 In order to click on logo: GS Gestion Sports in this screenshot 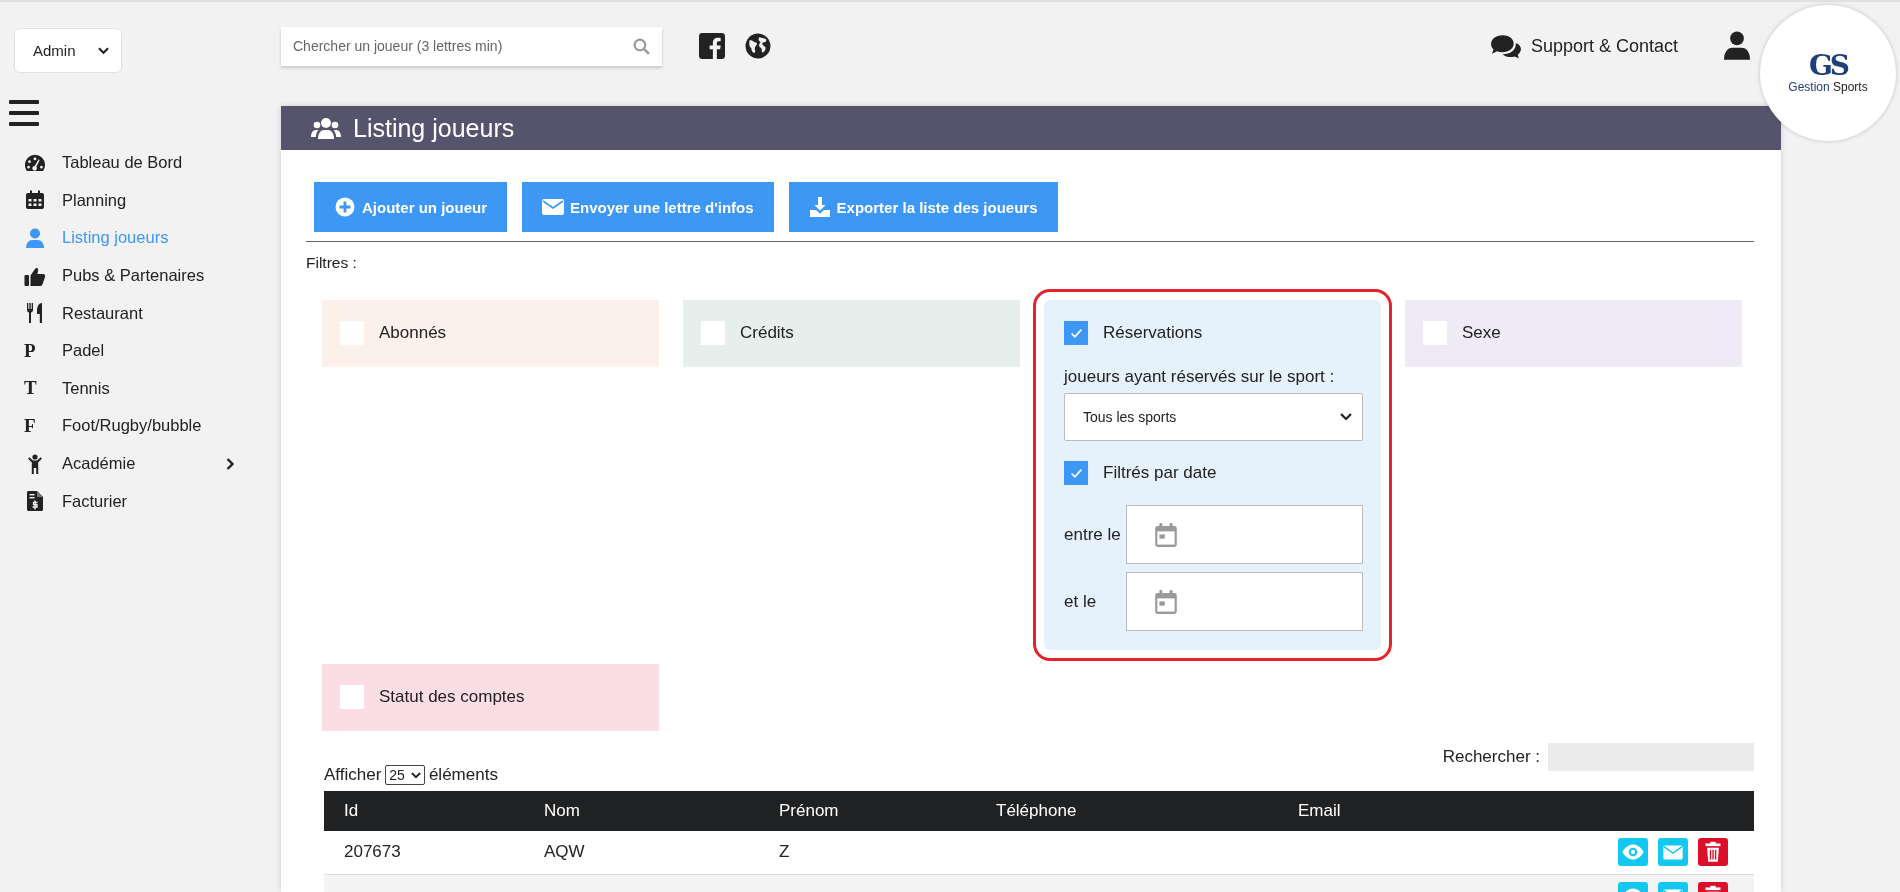, I will do `click(1828, 73)`.